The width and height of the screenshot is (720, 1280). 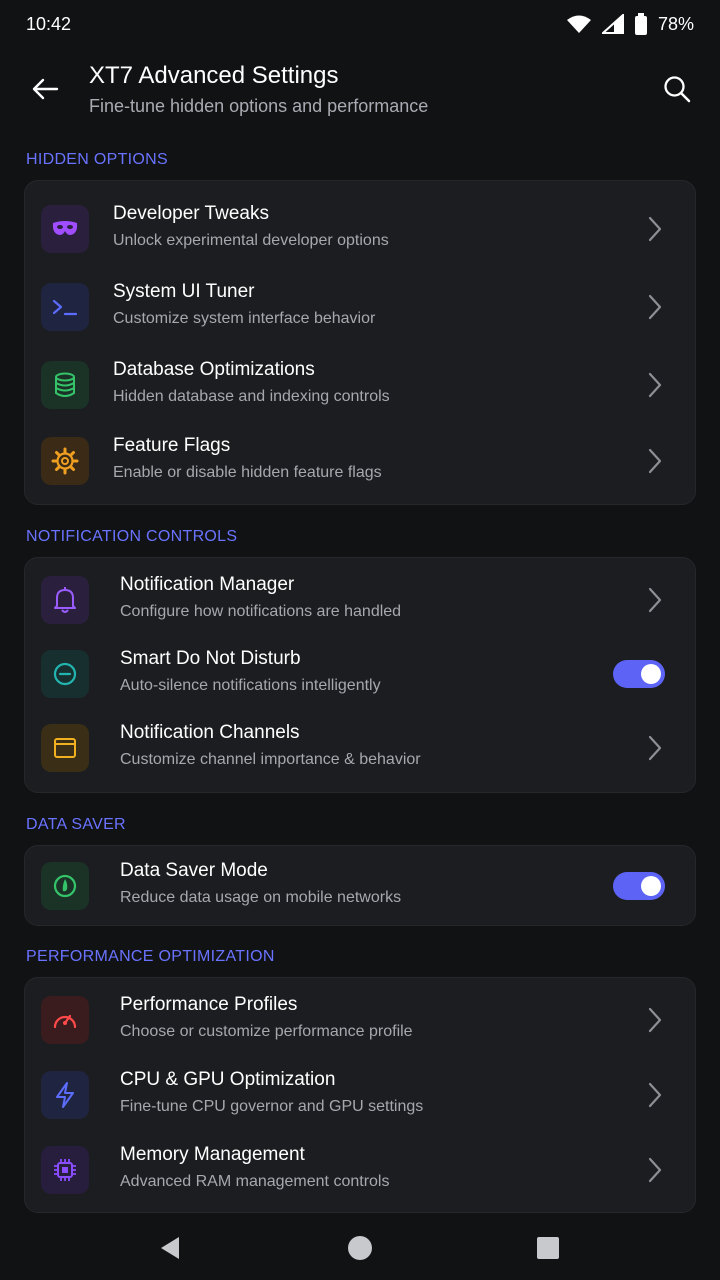 I want to click on chip-icon, so click(x=65, y=1170).